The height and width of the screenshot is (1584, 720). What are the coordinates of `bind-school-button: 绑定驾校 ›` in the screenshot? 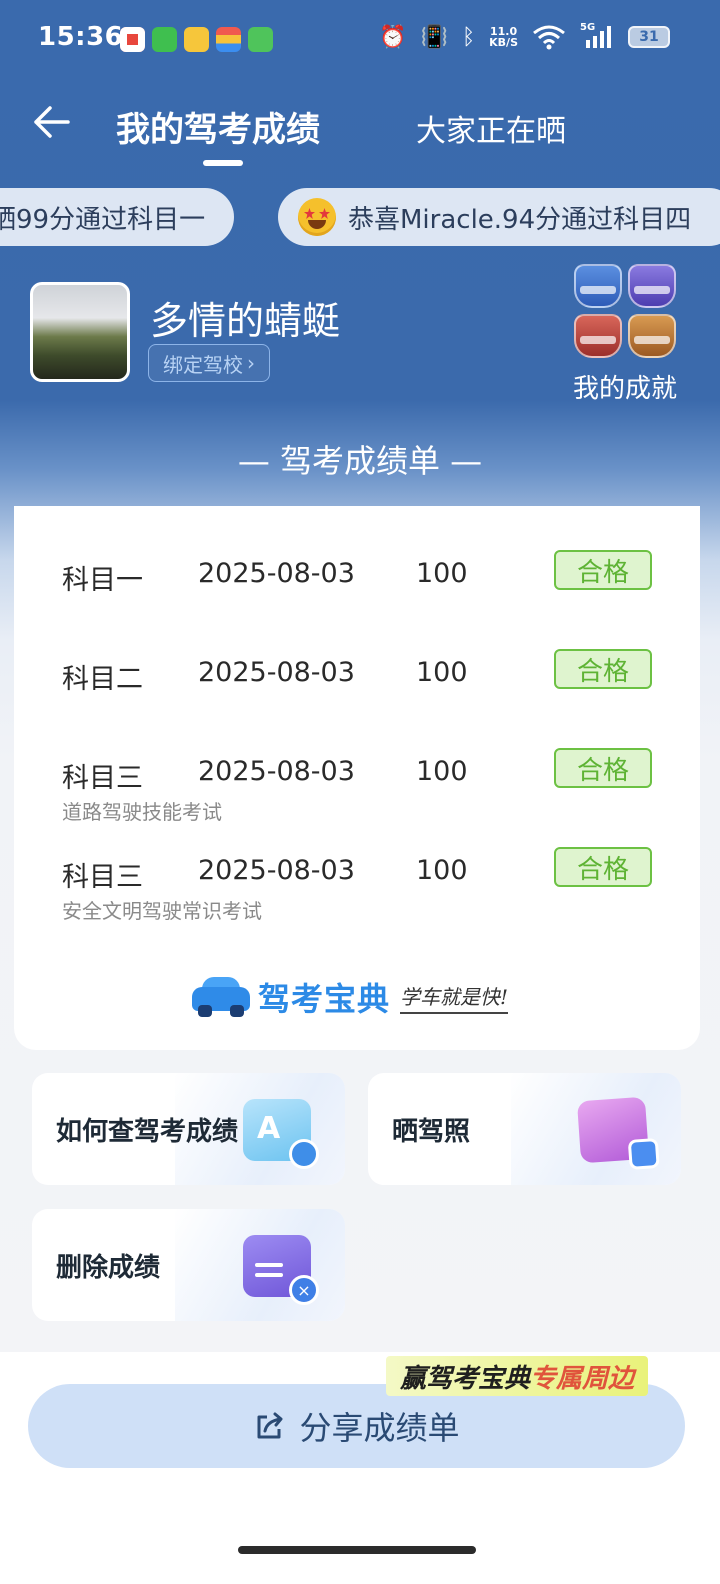 It's located at (209, 363).